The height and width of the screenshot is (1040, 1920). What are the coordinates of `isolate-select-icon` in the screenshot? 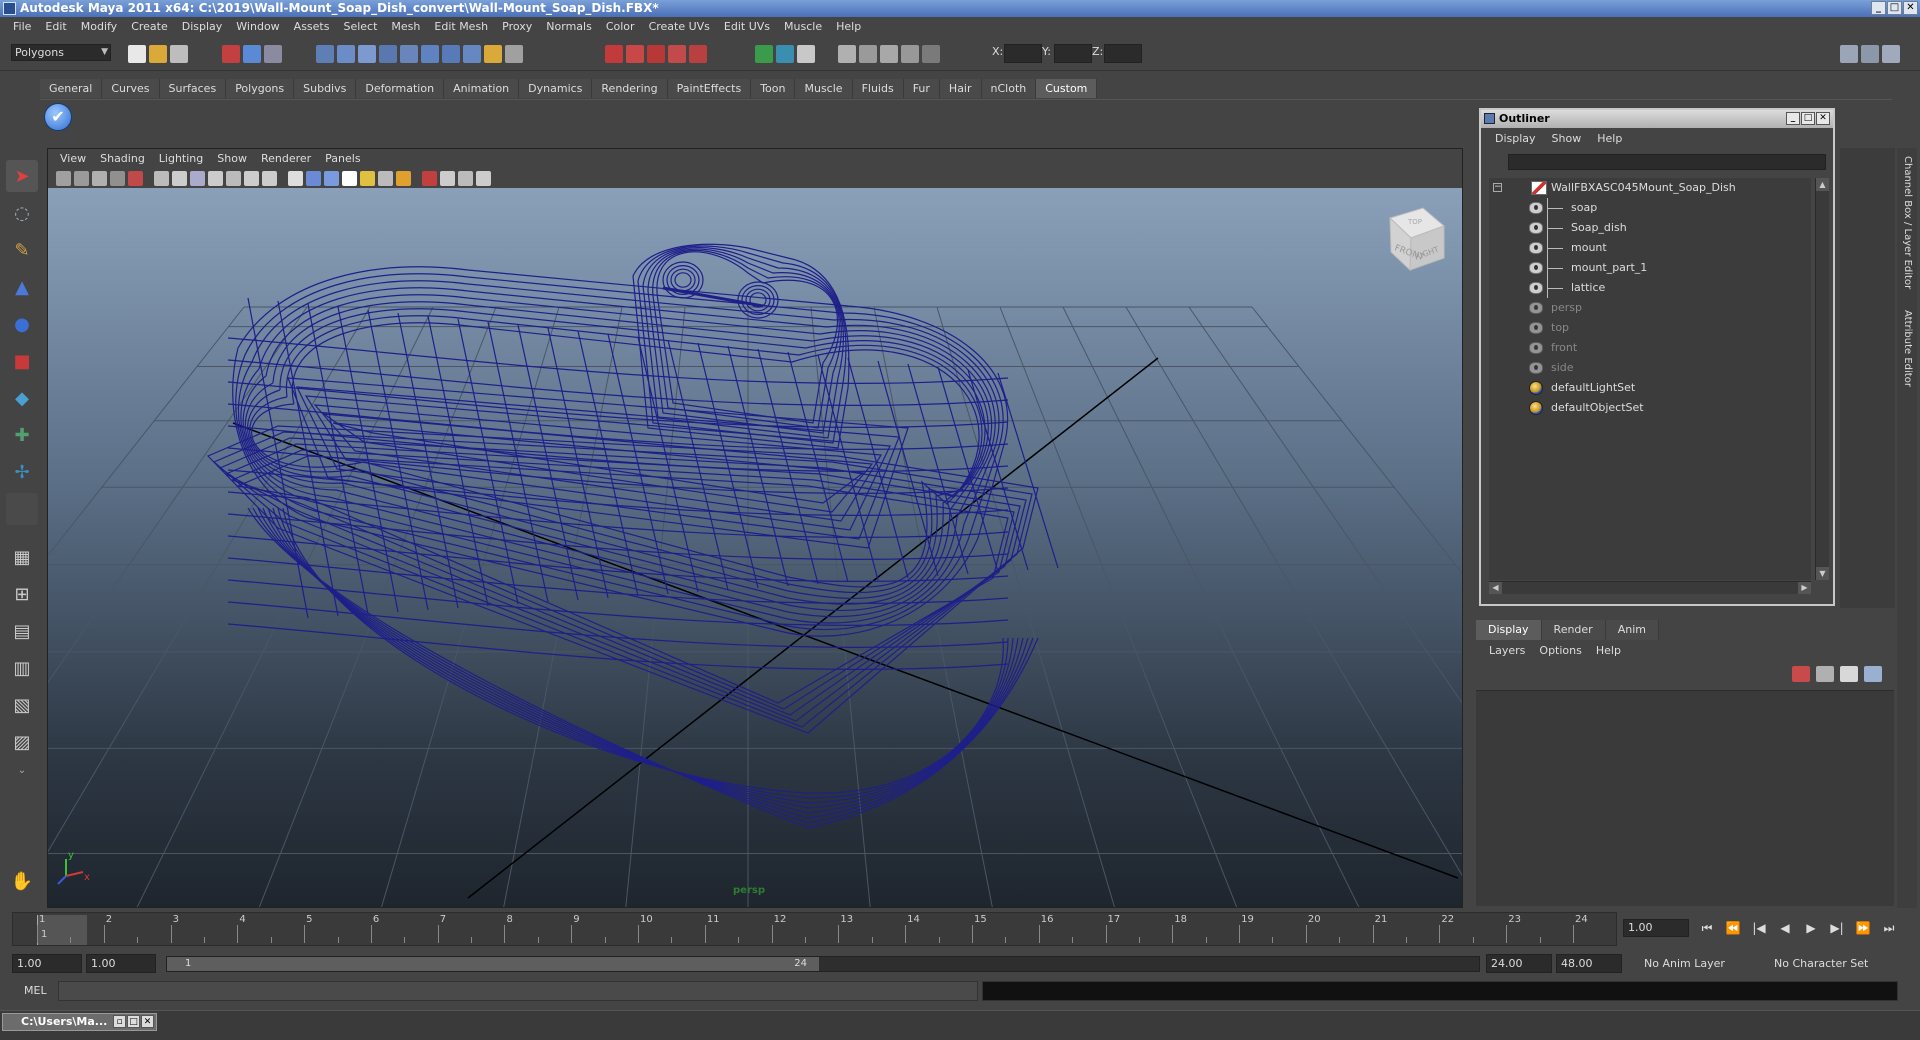 It's located at (429, 178).